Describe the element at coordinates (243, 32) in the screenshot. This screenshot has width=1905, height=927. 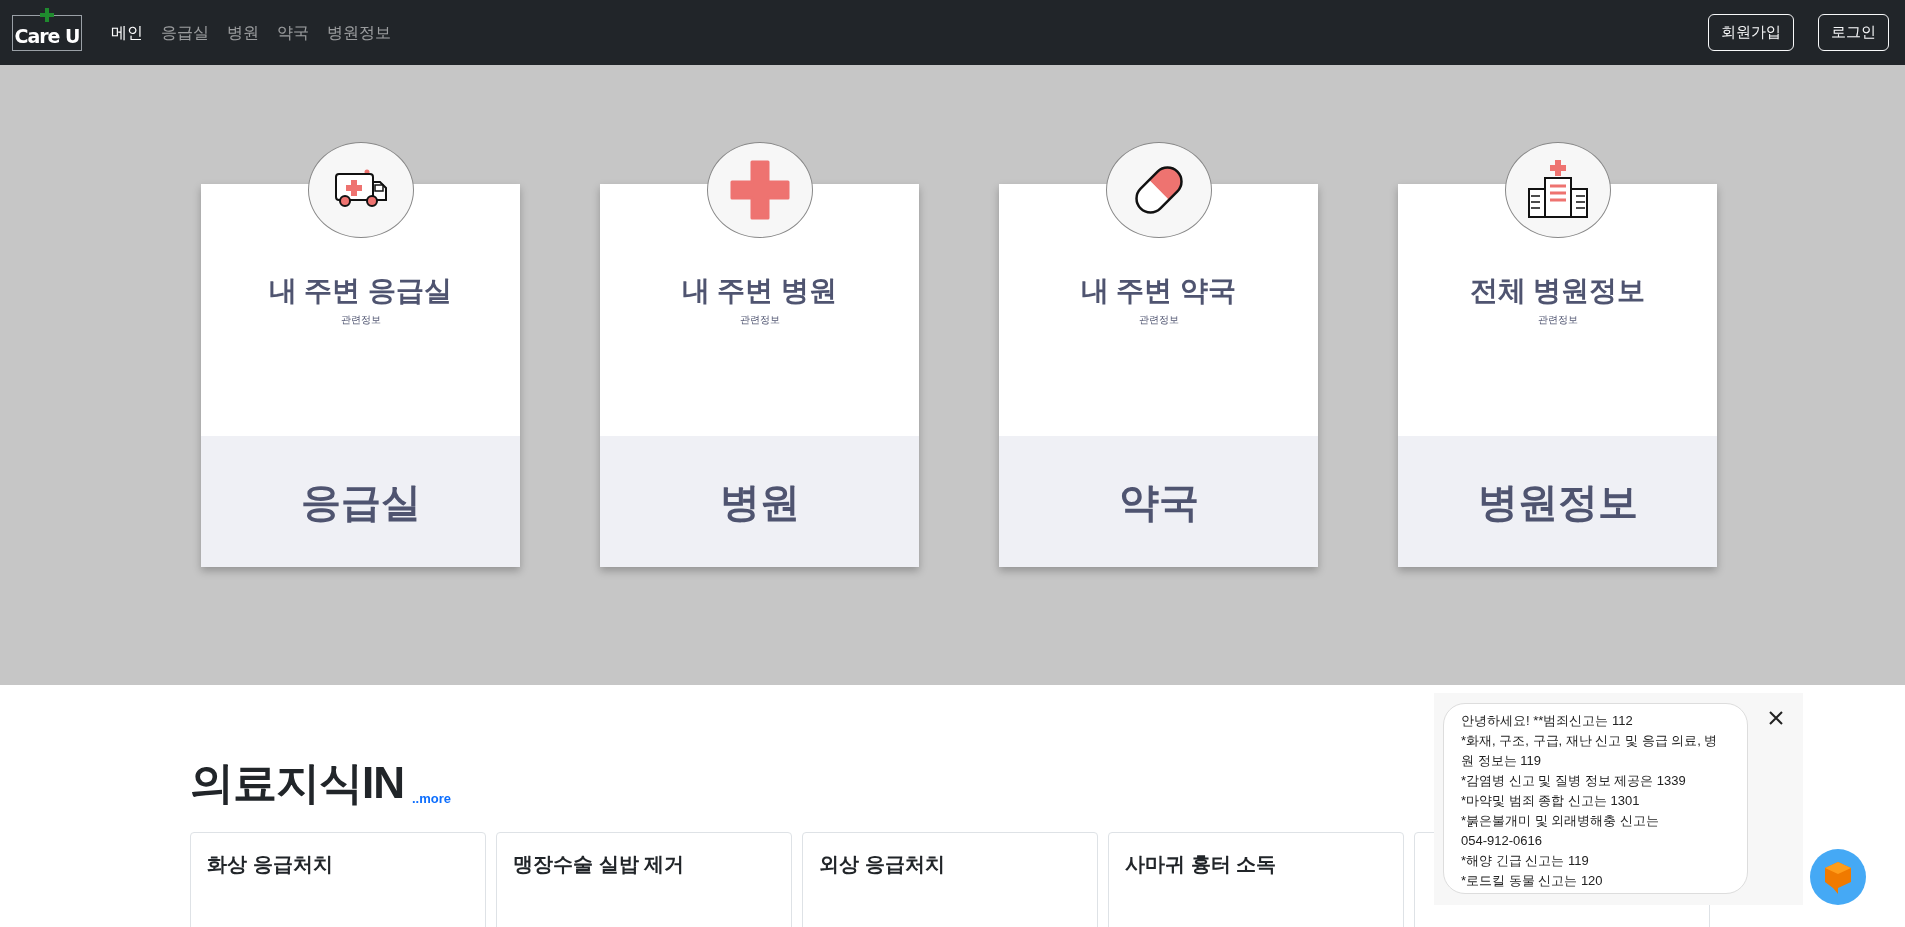
I see `nav-link: 병원` at that location.